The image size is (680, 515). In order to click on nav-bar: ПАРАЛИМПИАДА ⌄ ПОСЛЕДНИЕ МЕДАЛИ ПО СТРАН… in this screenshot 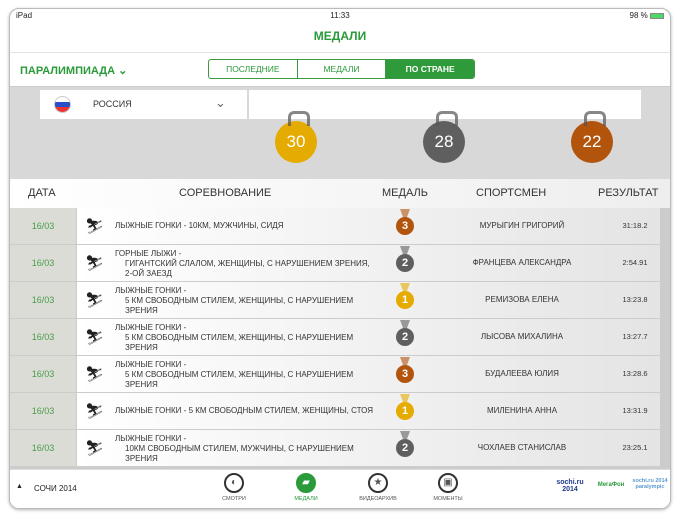, I will do `click(340, 69)`.